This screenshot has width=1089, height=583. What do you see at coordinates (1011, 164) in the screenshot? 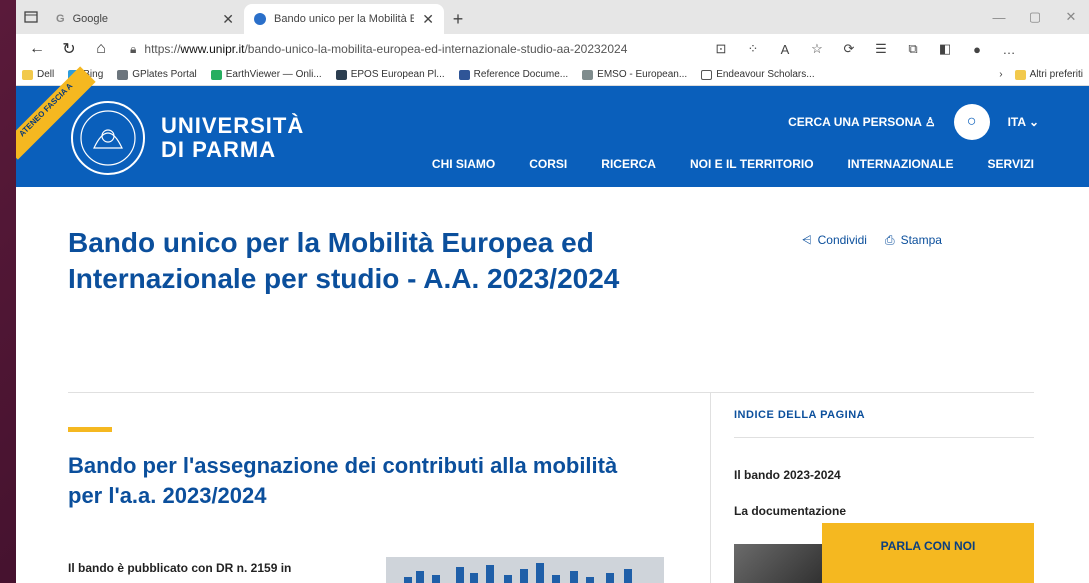
I see `nav-servizi: SERVIZI` at bounding box center [1011, 164].